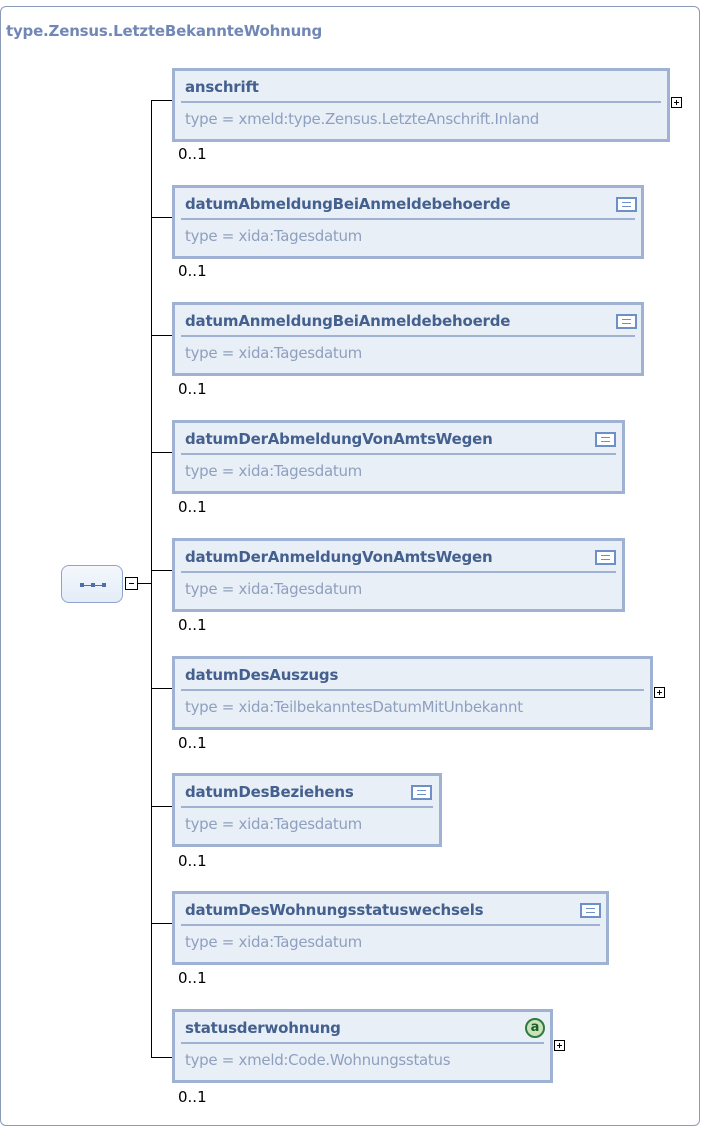 This screenshot has width=702, height=1126. What do you see at coordinates (339, 557) in the screenshot?
I see `element-name: datumDerAnmeldungVonAmtsWegen` at bounding box center [339, 557].